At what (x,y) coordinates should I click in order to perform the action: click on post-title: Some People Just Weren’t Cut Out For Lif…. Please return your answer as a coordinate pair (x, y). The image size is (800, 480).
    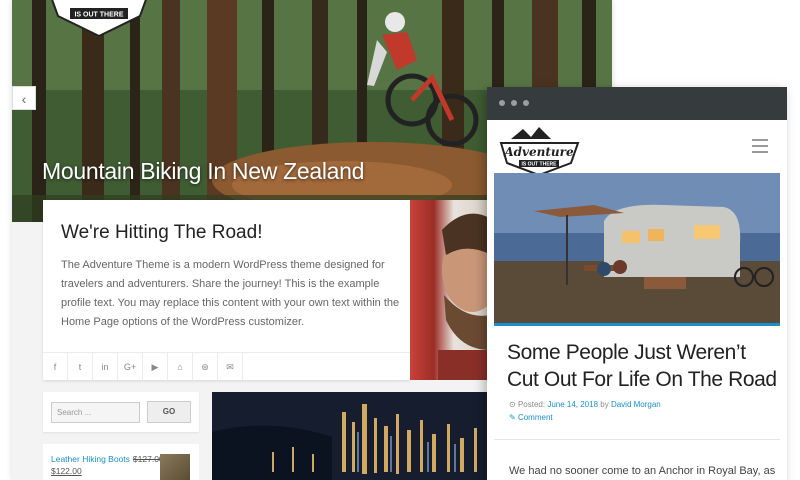
    Looking at the image, I should click on (642, 366).